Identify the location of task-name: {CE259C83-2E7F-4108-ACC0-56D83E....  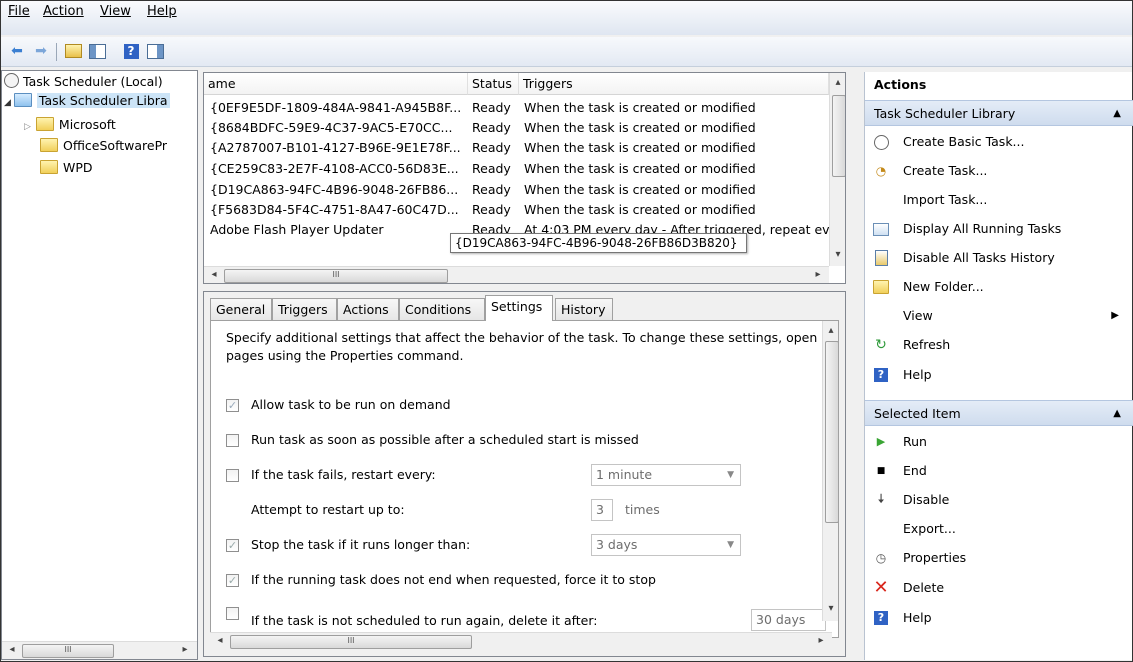
(334, 168).